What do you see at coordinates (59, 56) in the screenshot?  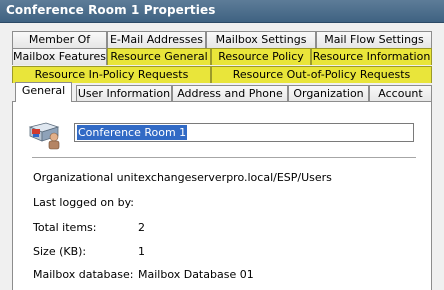 I see `tab-mailbox-features: Mailbox Features` at bounding box center [59, 56].